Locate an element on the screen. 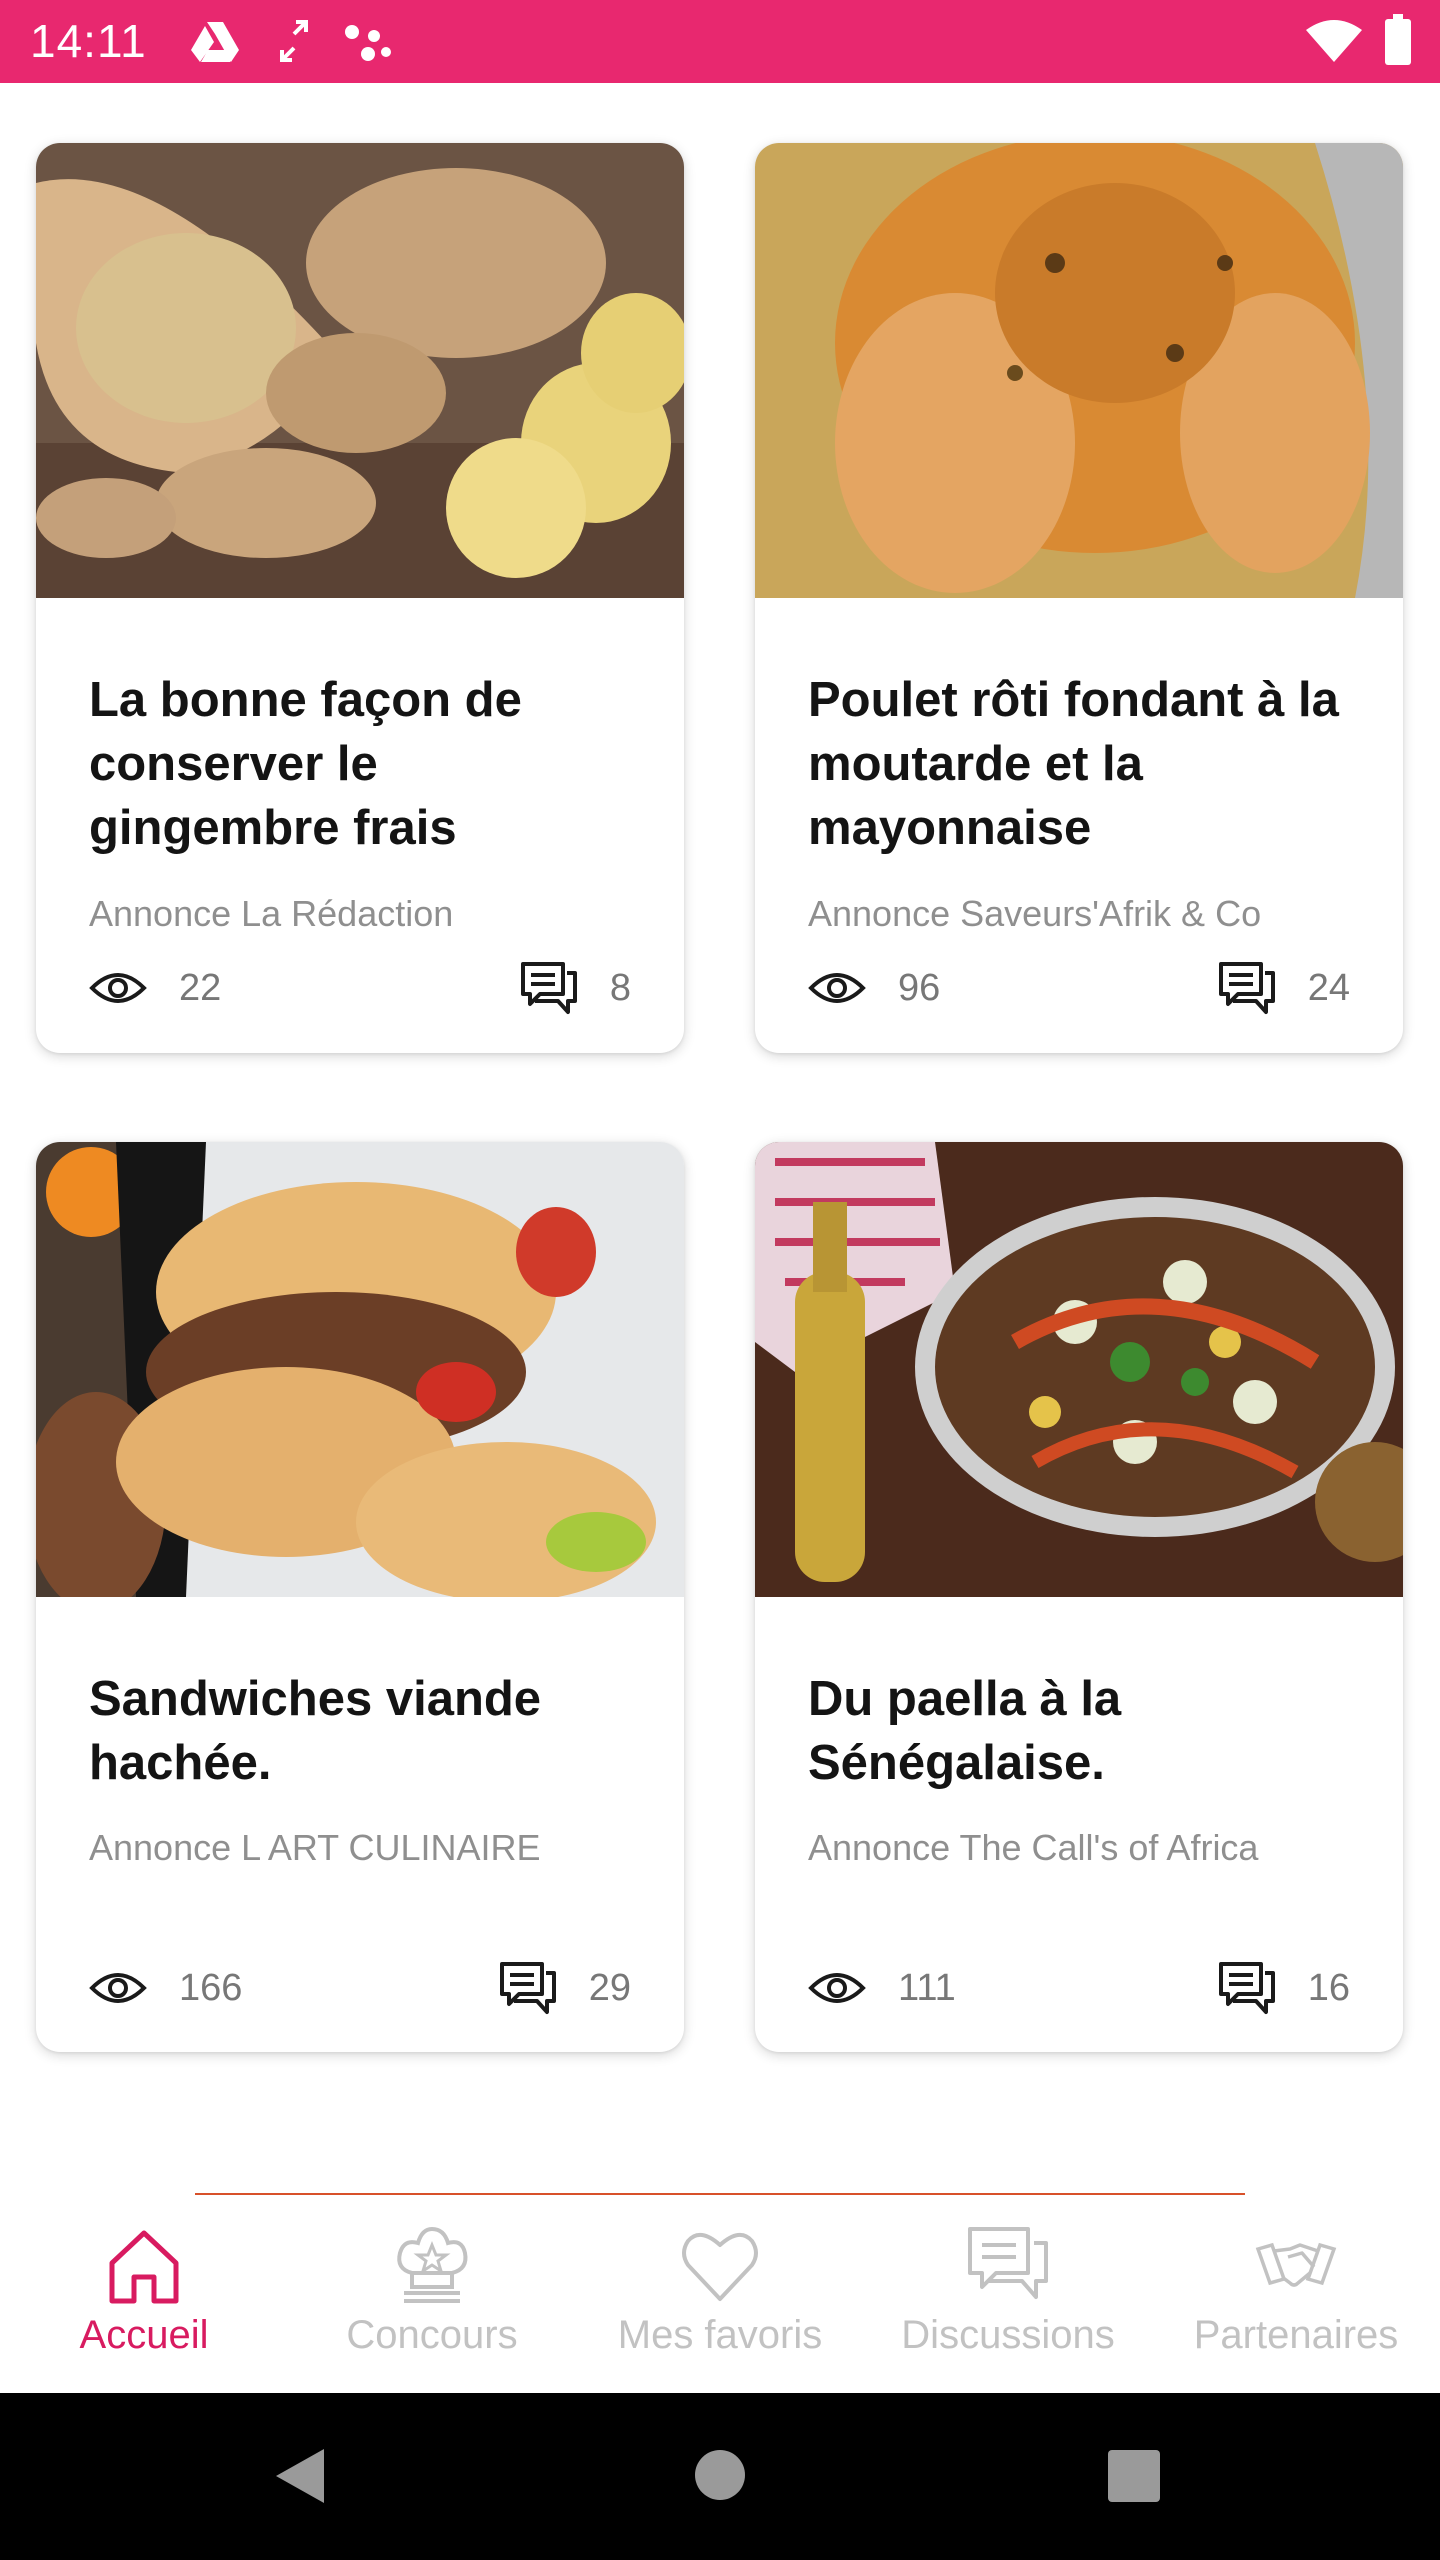  comments-count: 29 is located at coordinates (609, 1987).